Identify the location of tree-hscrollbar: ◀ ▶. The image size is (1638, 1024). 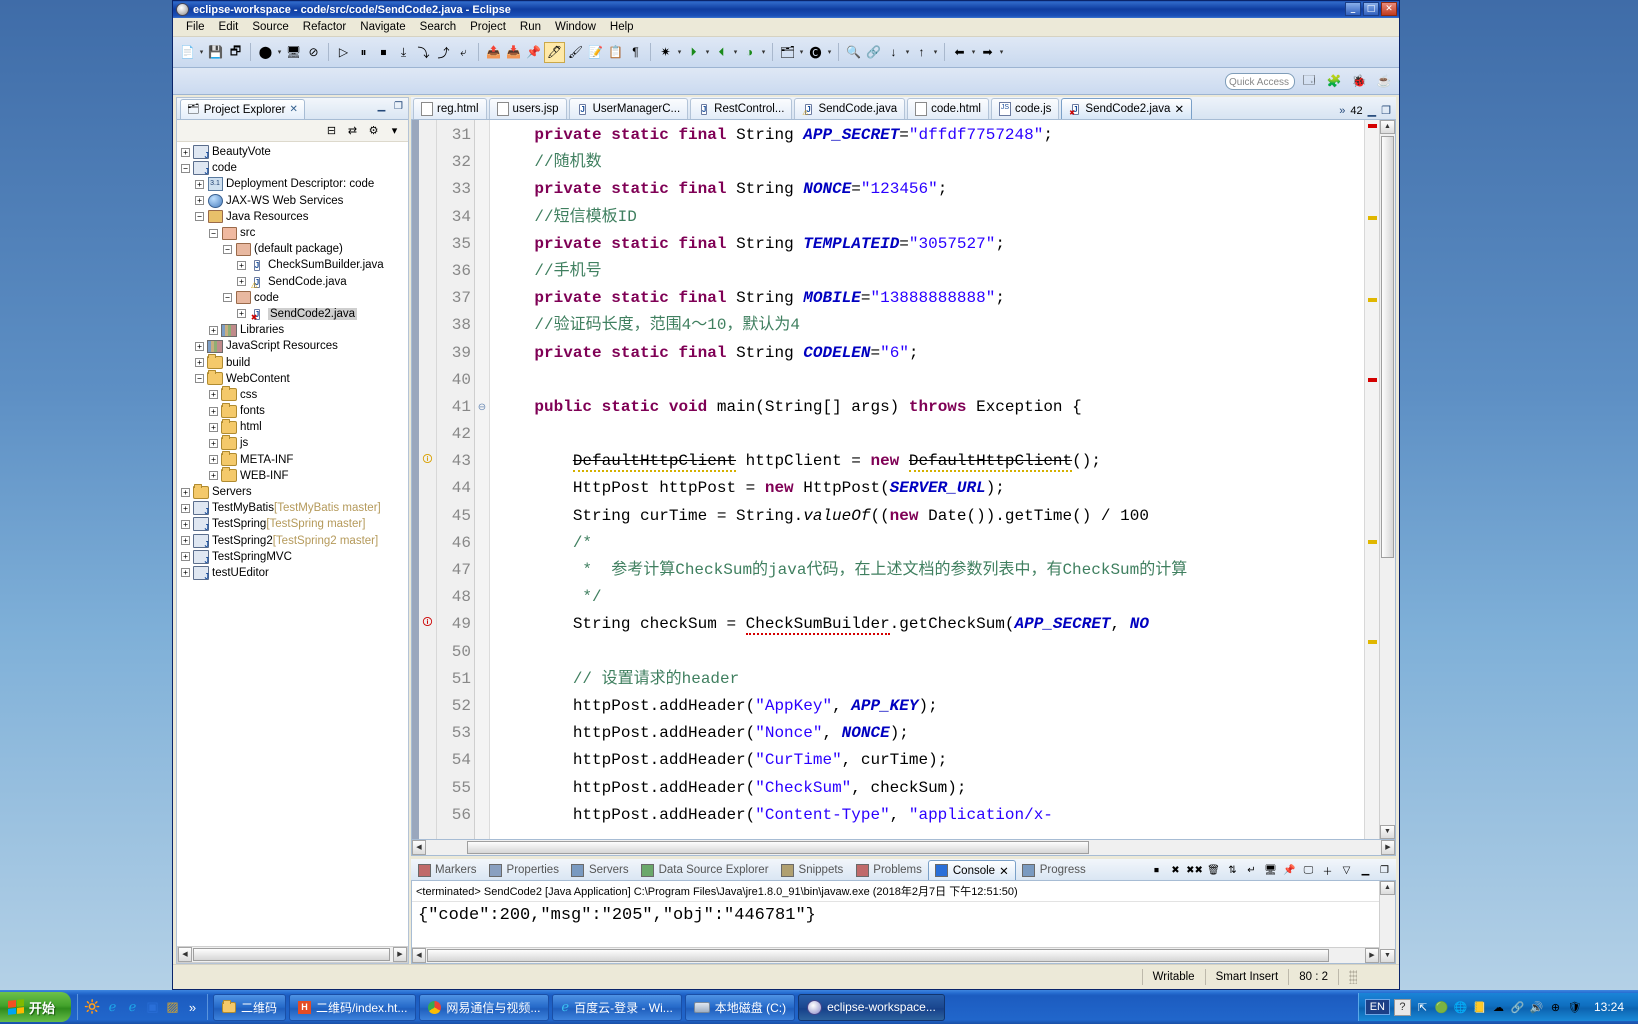
(292, 954).